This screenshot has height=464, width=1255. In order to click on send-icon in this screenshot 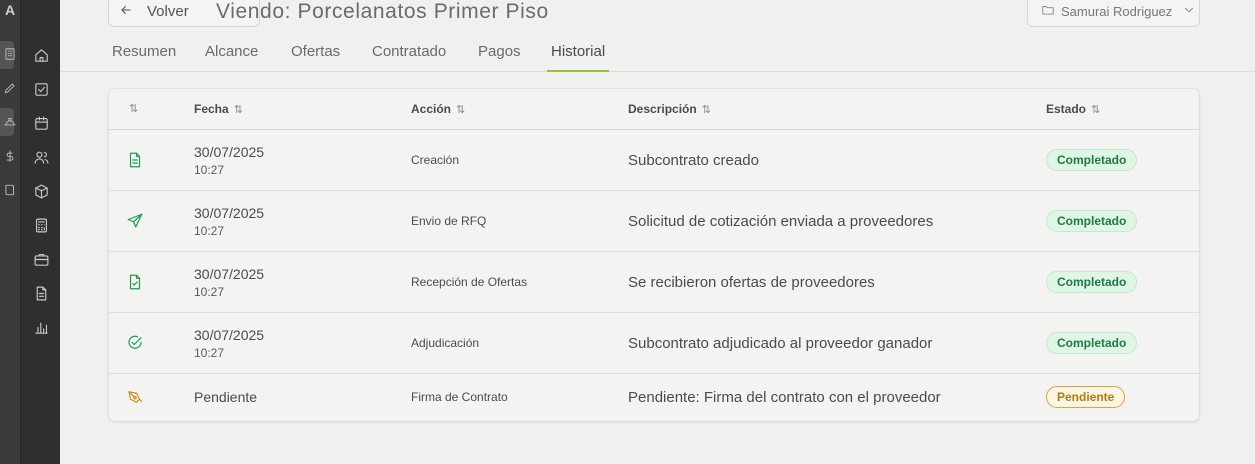, I will do `click(135, 221)`.